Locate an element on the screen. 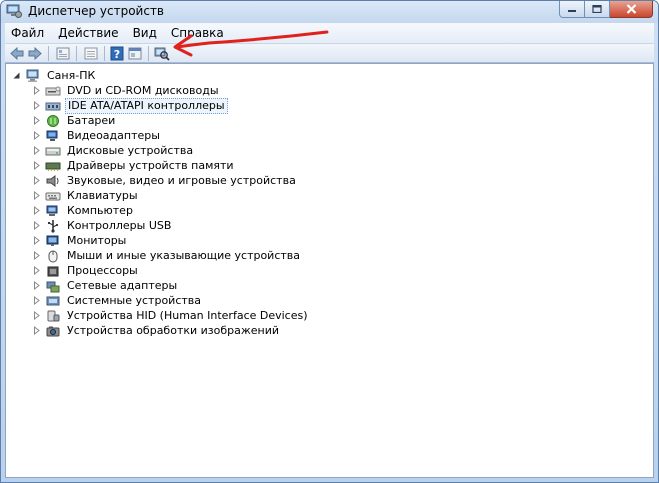 The image size is (659, 483). network-adapter-icon is located at coordinates (53, 286).